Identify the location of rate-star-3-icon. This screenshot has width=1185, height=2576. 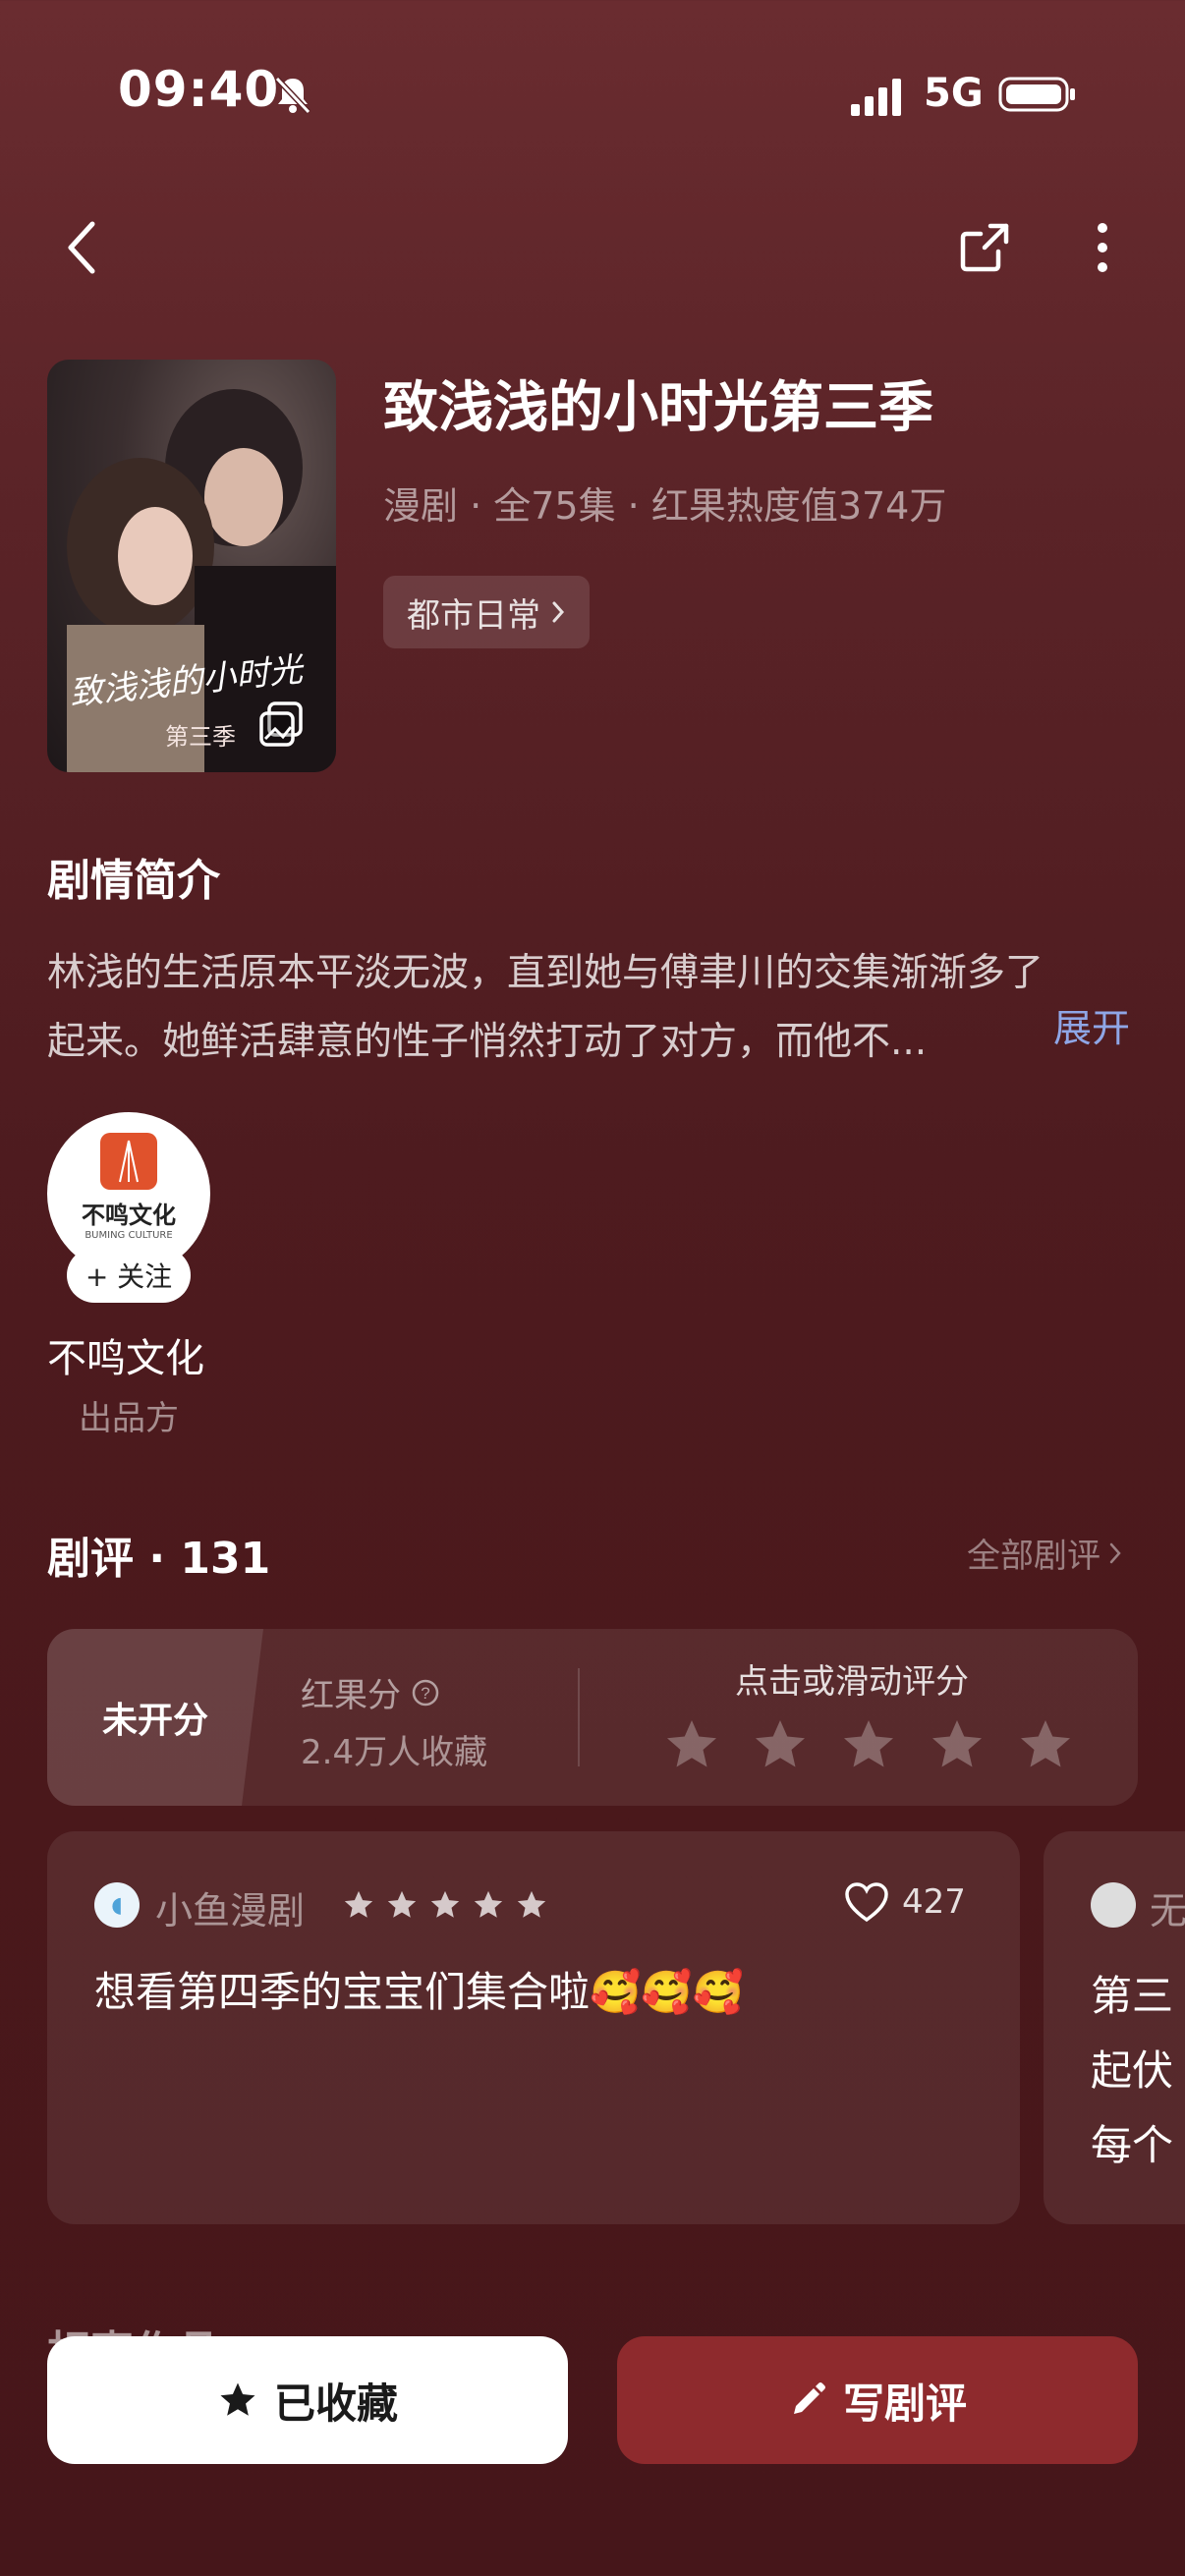
(869, 1744).